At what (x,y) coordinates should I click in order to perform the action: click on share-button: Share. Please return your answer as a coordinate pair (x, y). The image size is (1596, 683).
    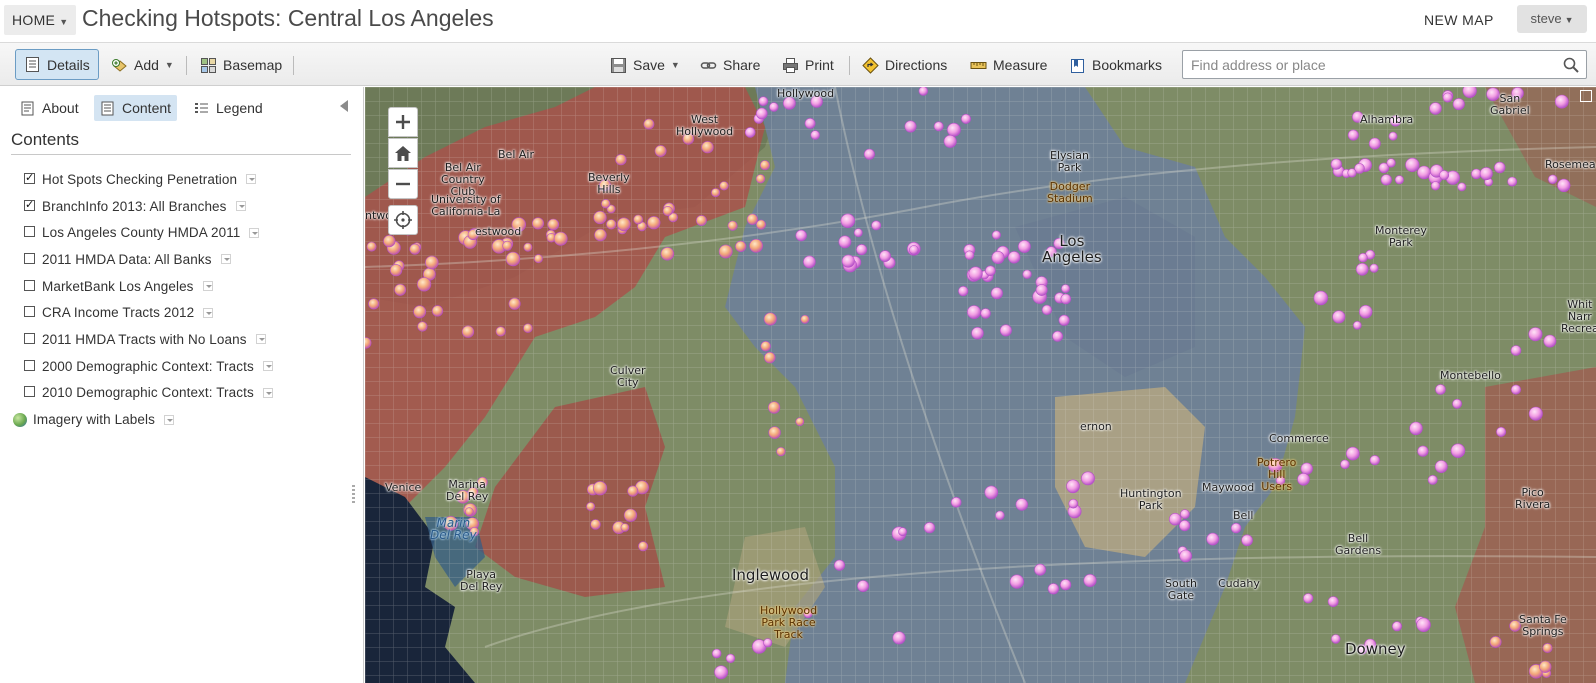
    Looking at the image, I should click on (730, 65).